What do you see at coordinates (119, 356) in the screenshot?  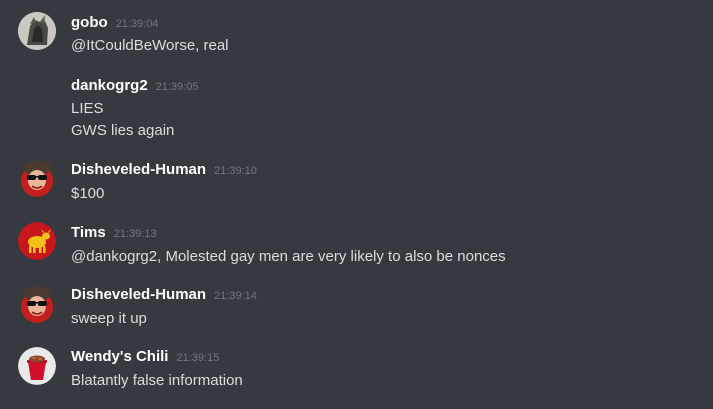 I see `username: Wendy's Chili` at bounding box center [119, 356].